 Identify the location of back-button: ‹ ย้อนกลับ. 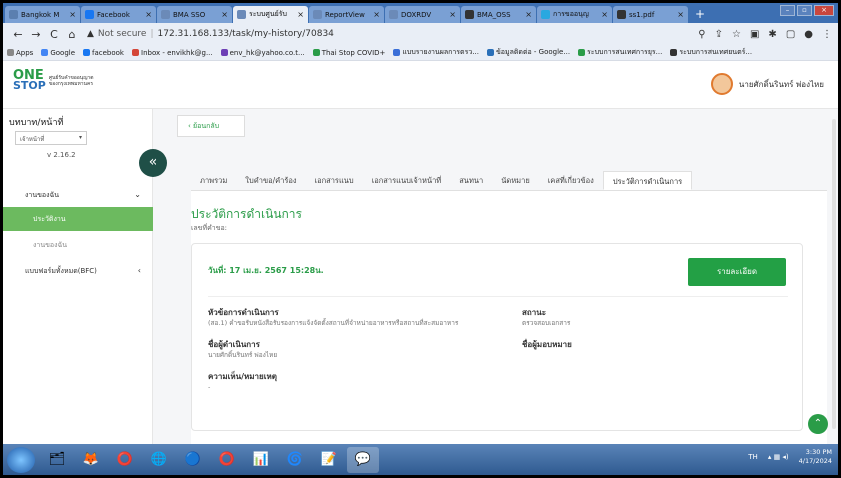
(211, 126).